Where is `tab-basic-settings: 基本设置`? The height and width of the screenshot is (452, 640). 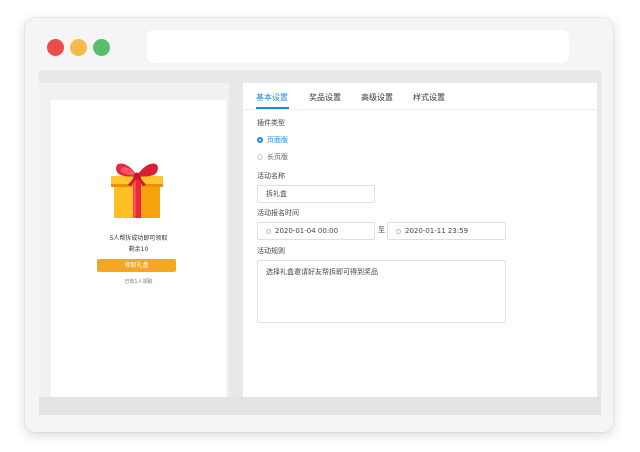 tab-basic-settings: 基本设置 is located at coordinates (272, 97).